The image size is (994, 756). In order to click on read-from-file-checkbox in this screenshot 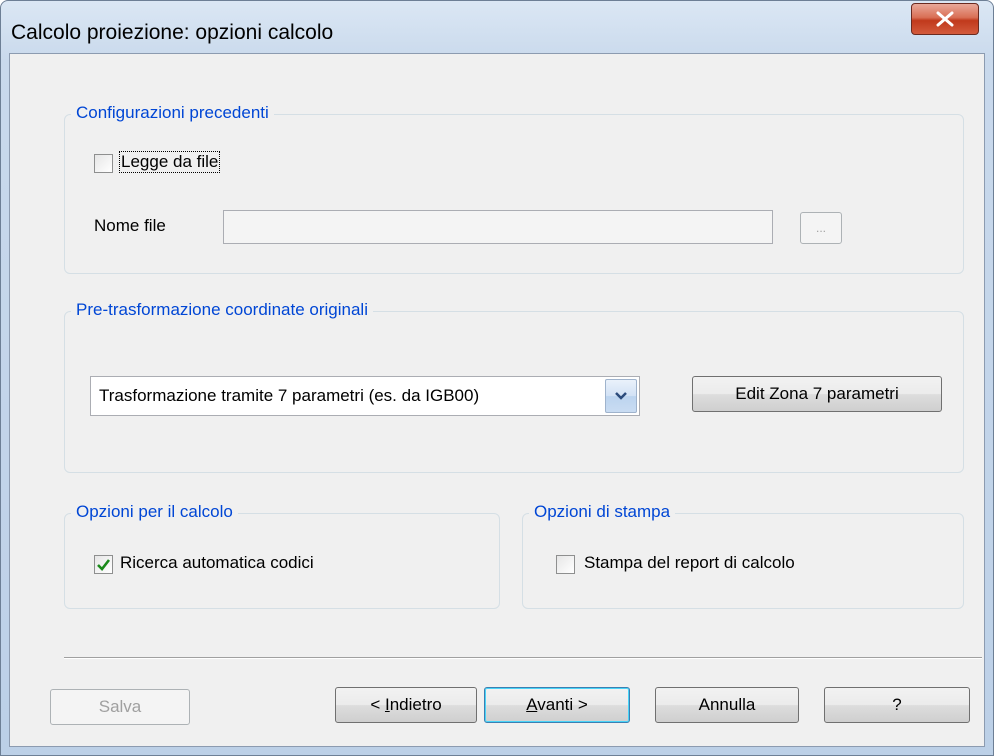, I will do `click(103, 163)`.